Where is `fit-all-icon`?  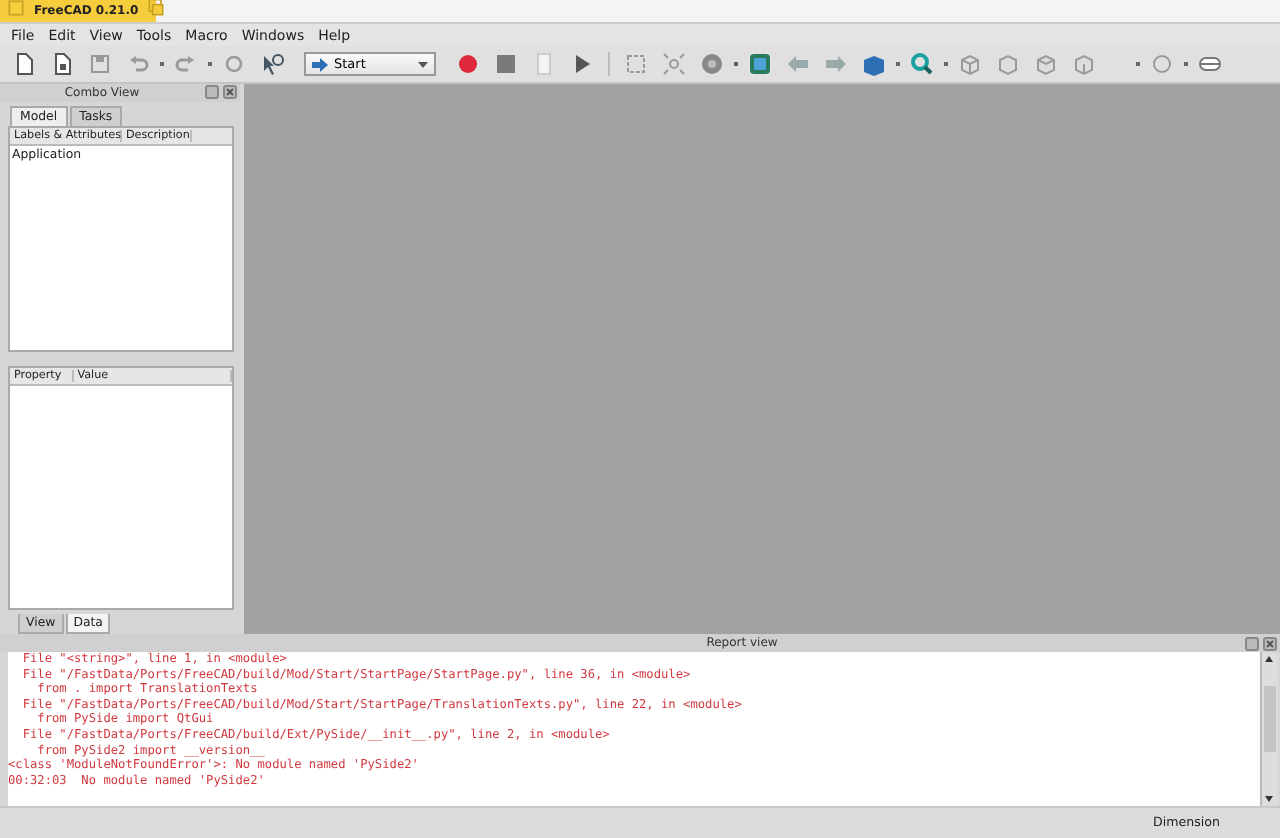
fit-all-icon is located at coordinates (636, 64).